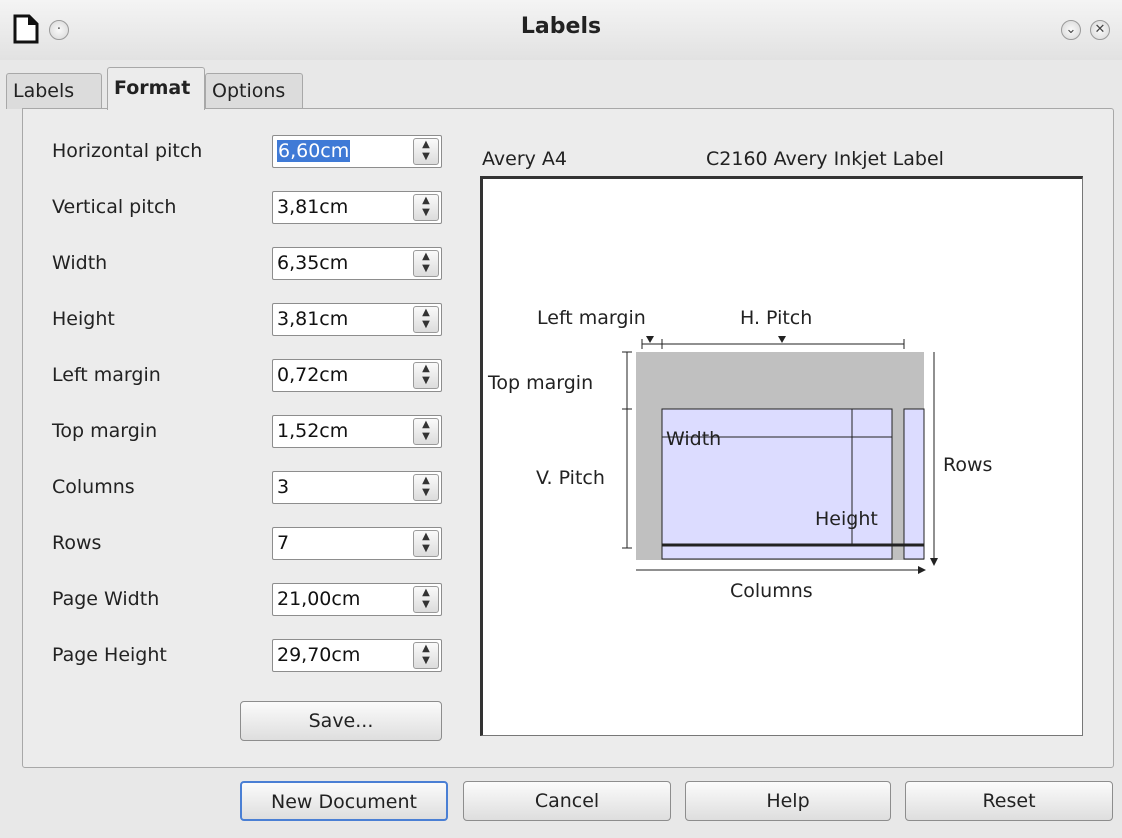 The image size is (1122, 838). Describe the element at coordinates (967, 465) in the screenshot. I see `rows-text: Rows` at that location.